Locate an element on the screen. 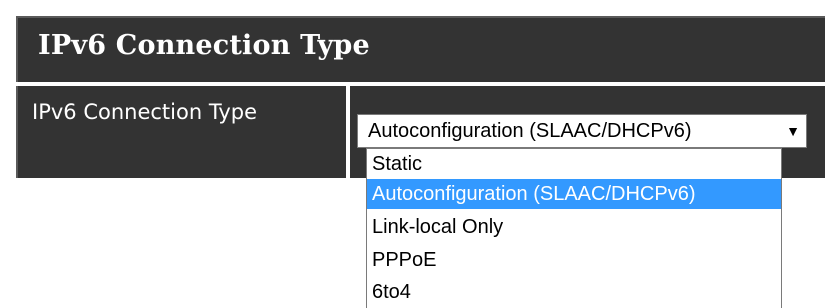 Image resolution: width=825 pixels, height=308 pixels. connection-type-select: Autoconfiguration (SLAAC/DHCPv6) ▼ is located at coordinates (582, 131).